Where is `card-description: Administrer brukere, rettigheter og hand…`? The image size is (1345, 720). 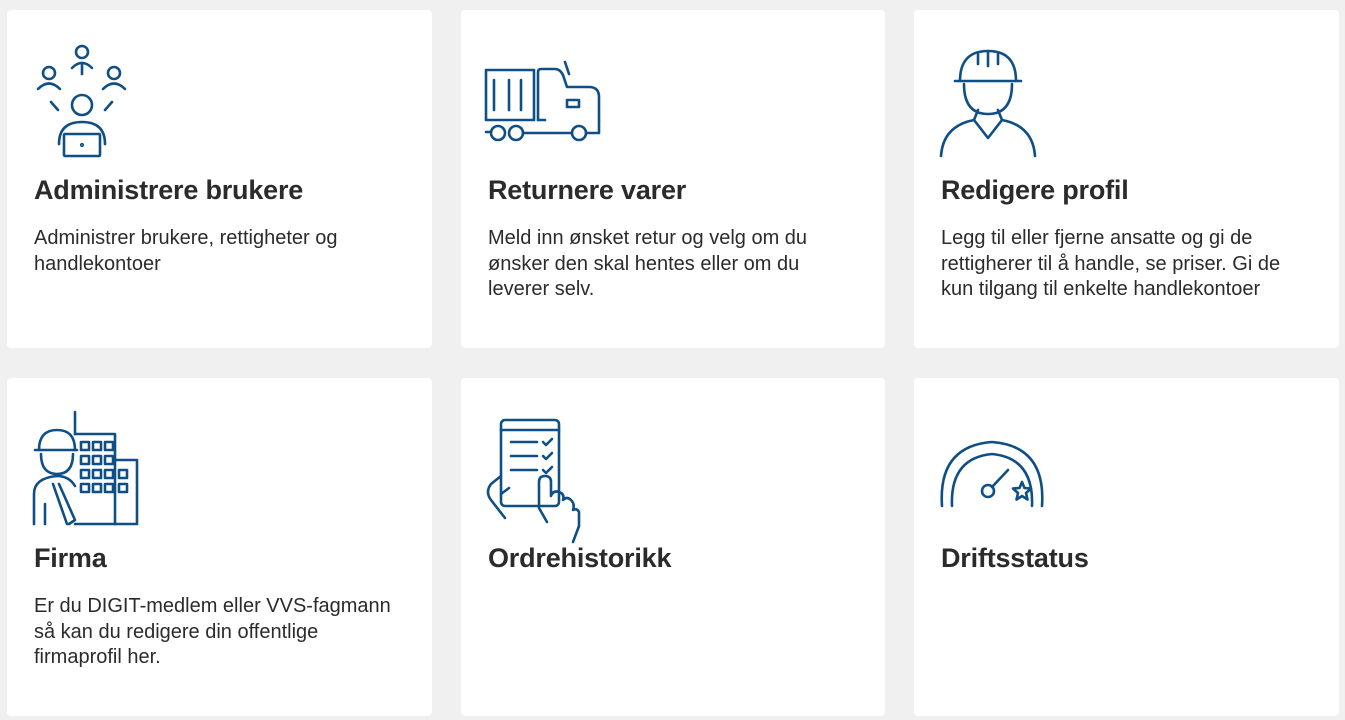
card-description: Administrer brukere, rettigheter og hand… is located at coordinates (186, 251).